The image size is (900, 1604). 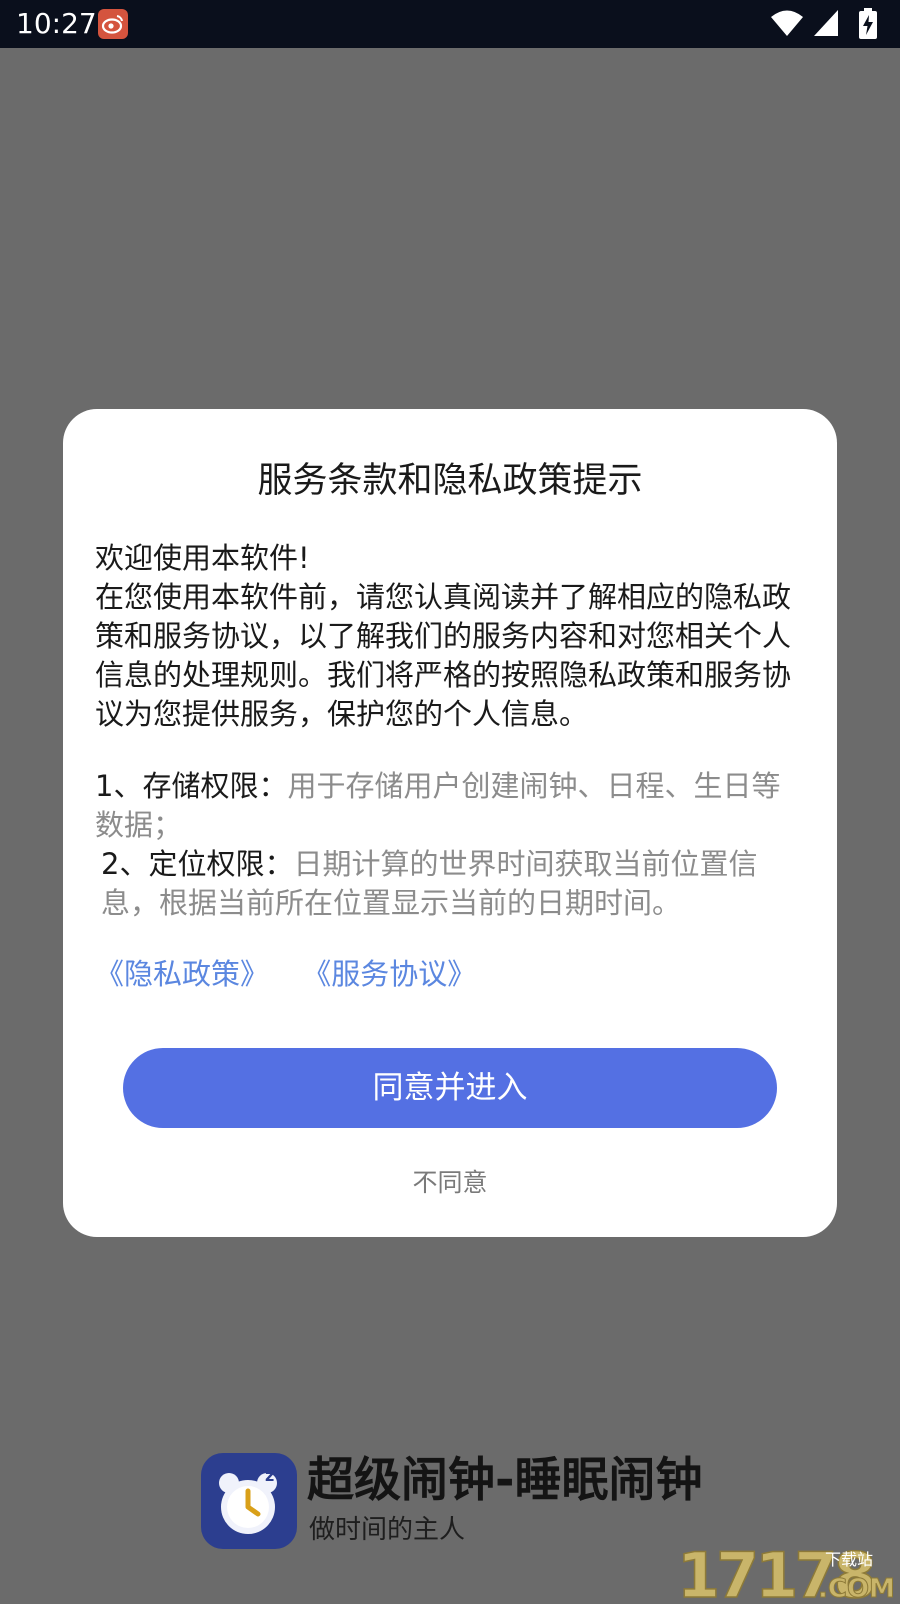 I want to click on privacy-policy-link: 《隐私政策》, so click(x=182, y=974).